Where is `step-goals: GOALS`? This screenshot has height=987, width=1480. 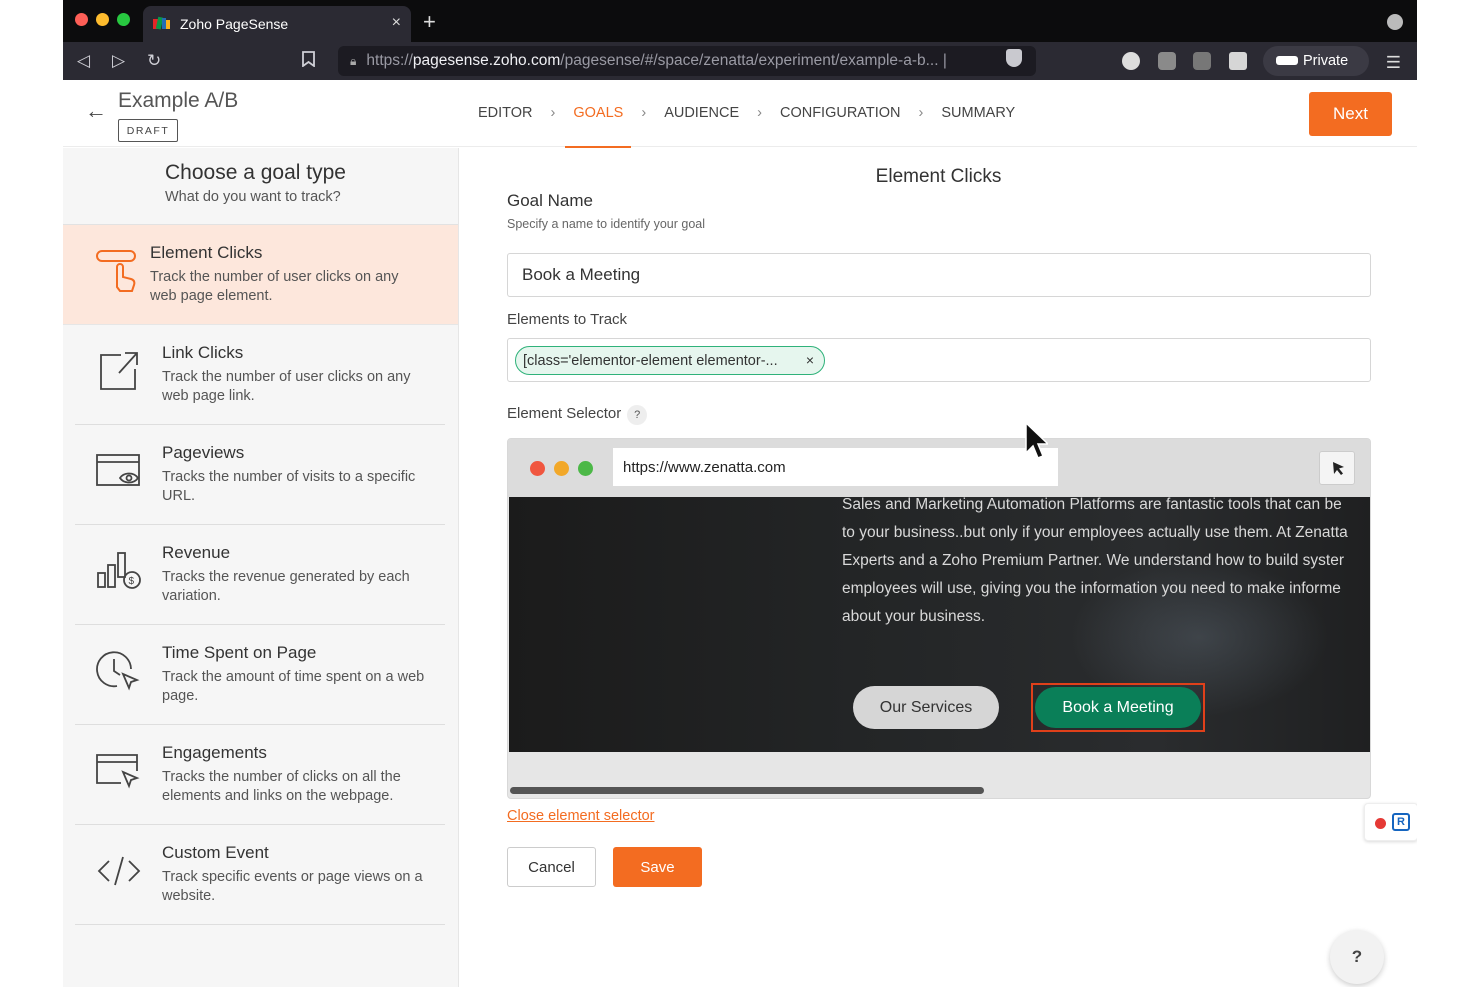
step-goals: GOALS is located at coordinates (598, 127).